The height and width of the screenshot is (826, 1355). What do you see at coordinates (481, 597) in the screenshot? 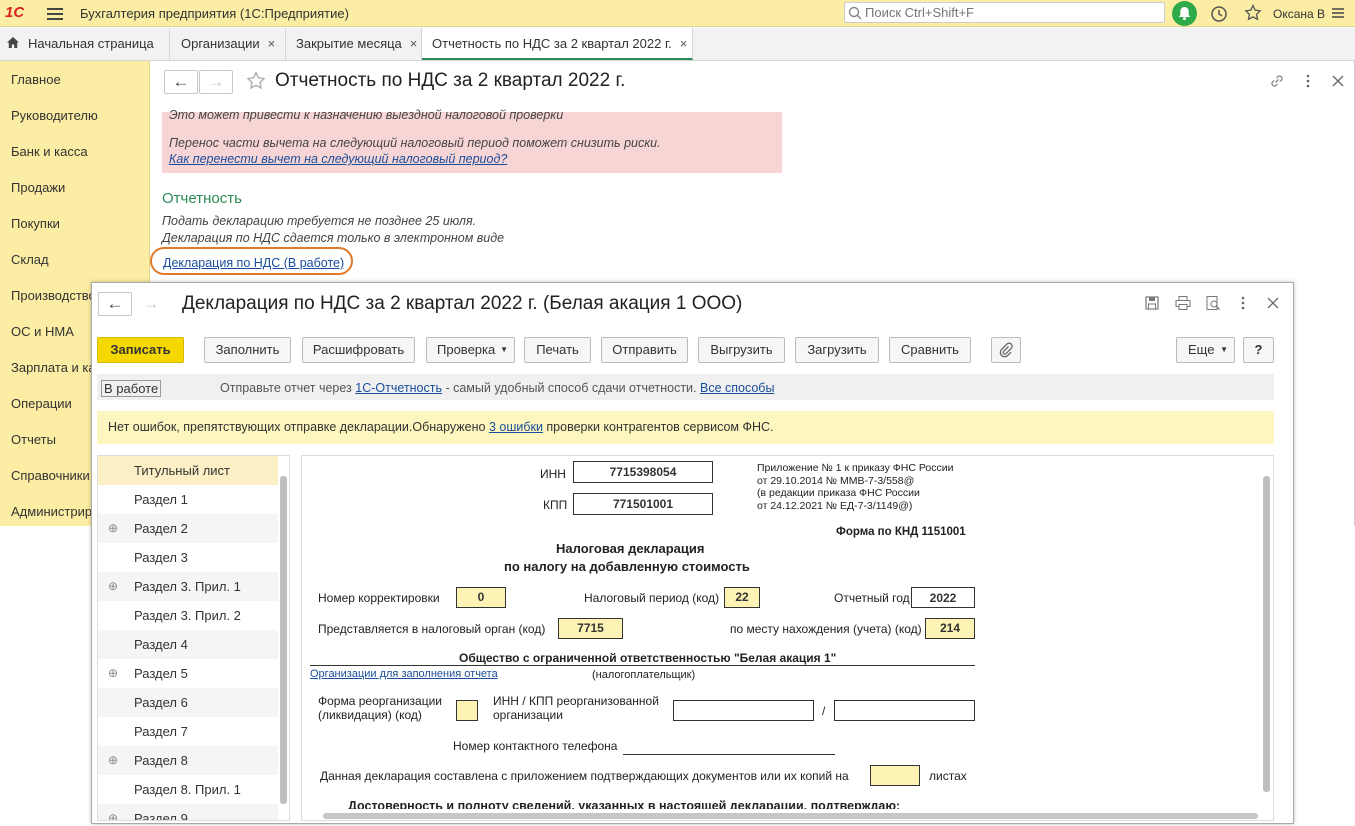
I see `correction-field: 0` at bounding box center [481, 597].